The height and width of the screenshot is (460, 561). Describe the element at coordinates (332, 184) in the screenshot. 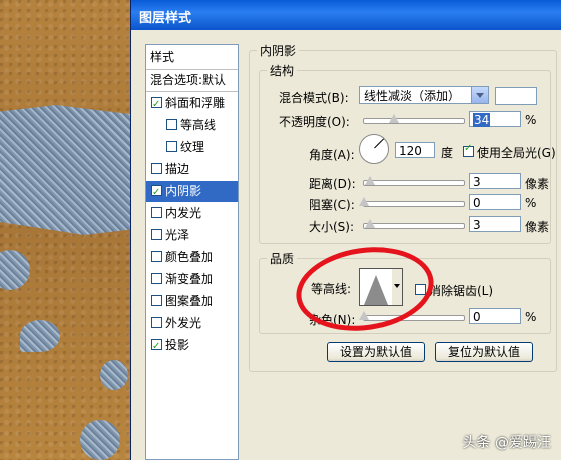

I see `distance-label: 距离(D):` at that location.